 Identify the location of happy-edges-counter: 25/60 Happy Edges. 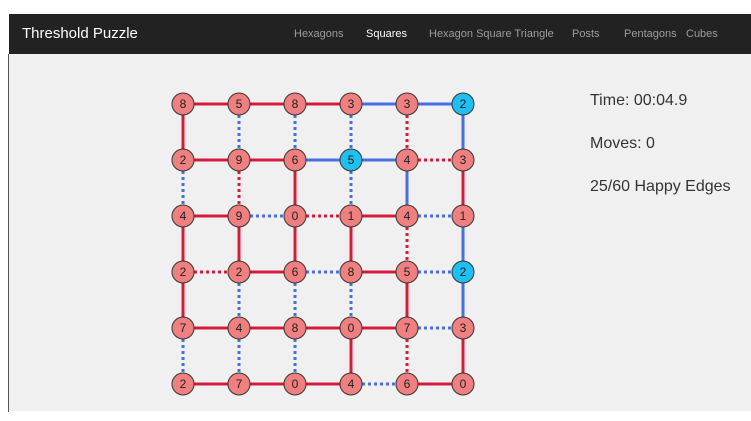
(660, 186).